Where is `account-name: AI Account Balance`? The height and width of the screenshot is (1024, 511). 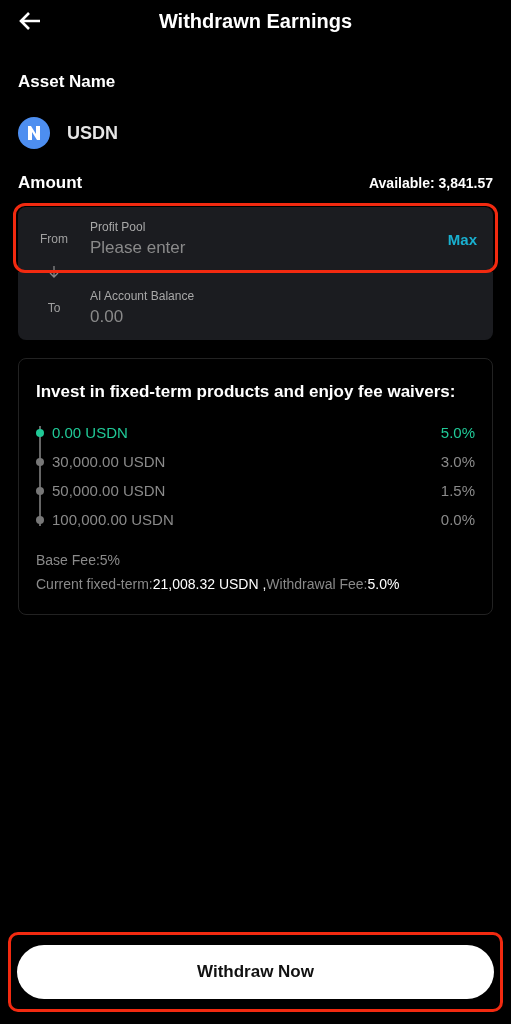
account-name: AI Account Balance is located at coordinates (143, 296).